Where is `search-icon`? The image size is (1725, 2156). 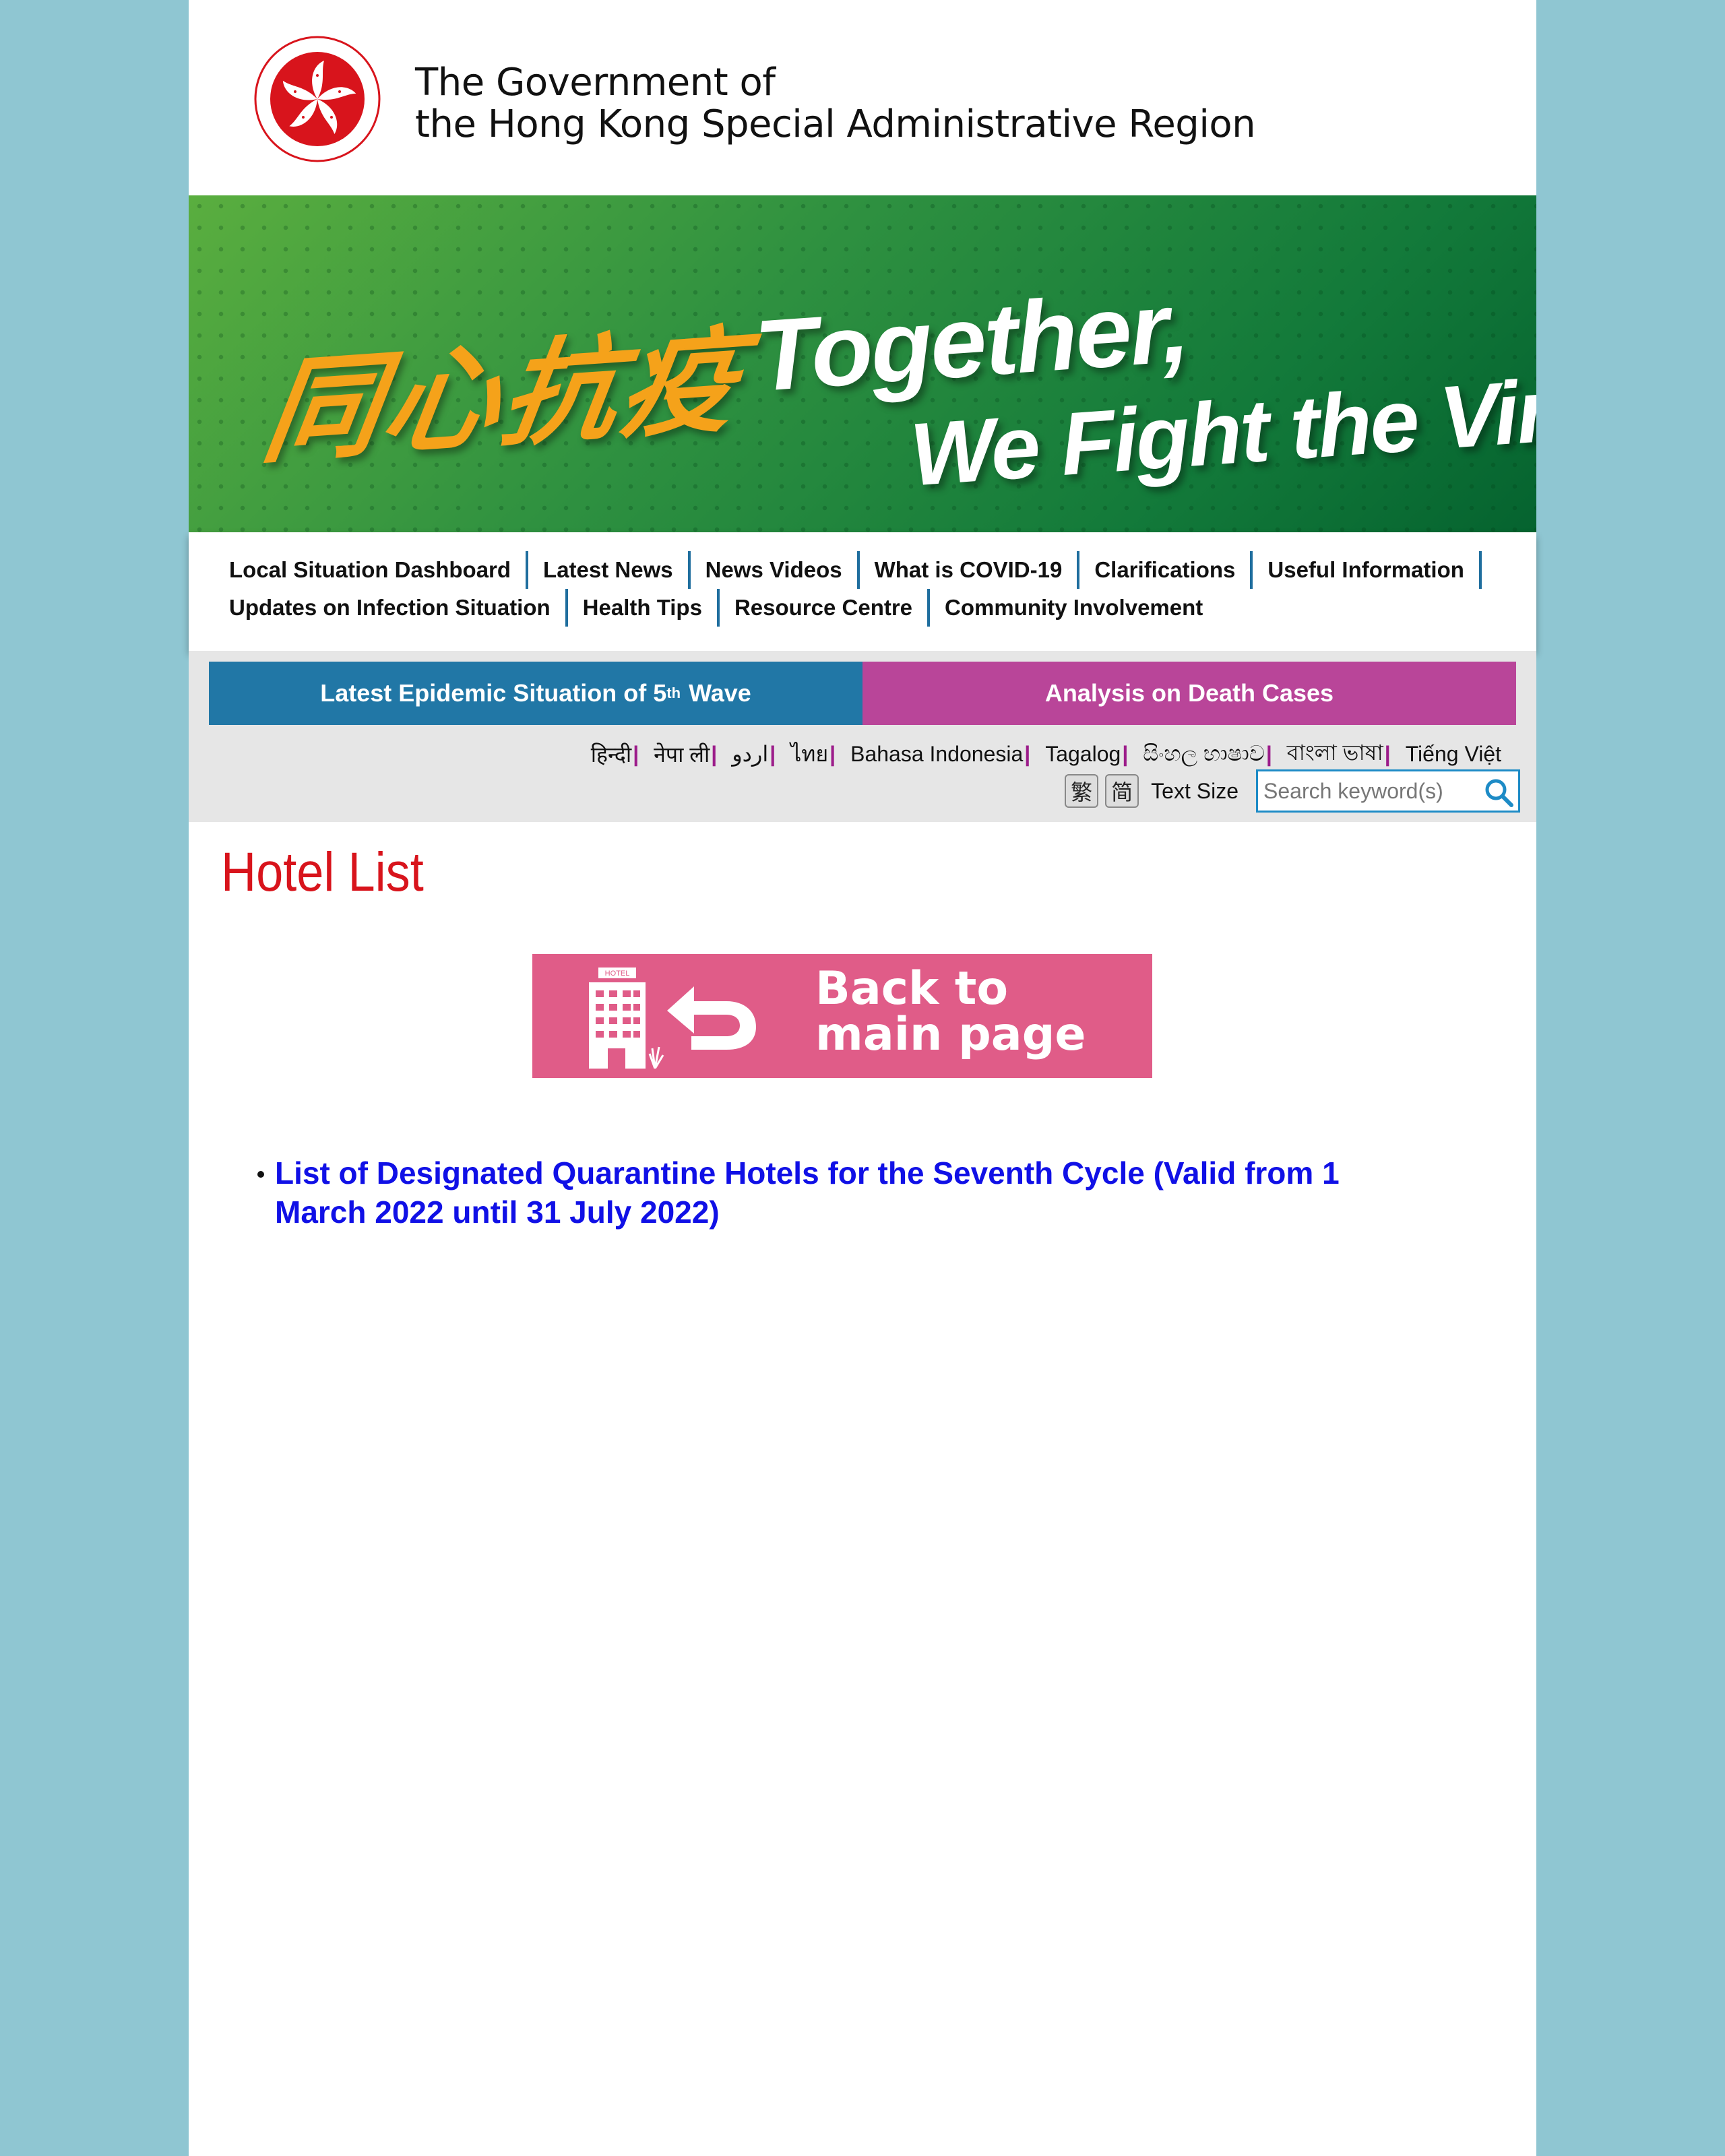
search-icon is located at coordinates (1498, 792).